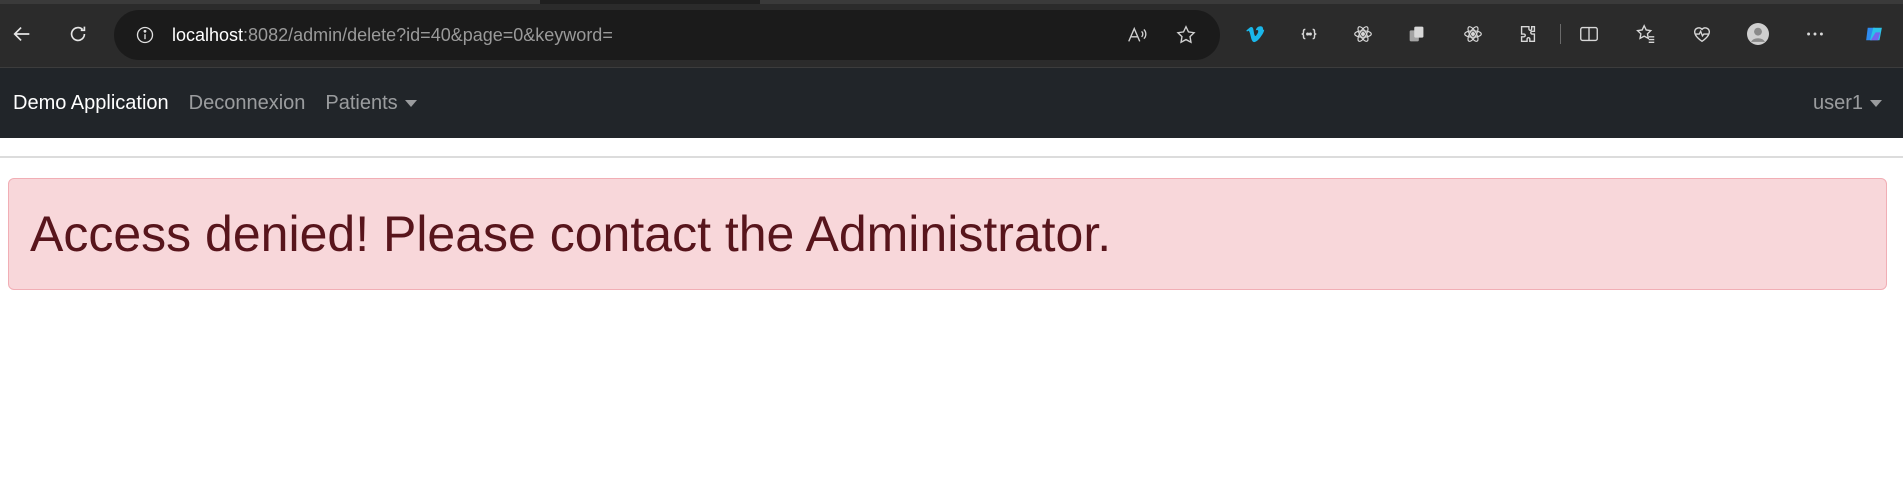 This screenshot has width=1903, height=489. Describe the element at coordinates (91, 103) in the screenshot. I see `brand-link: Demo Application` at that location.